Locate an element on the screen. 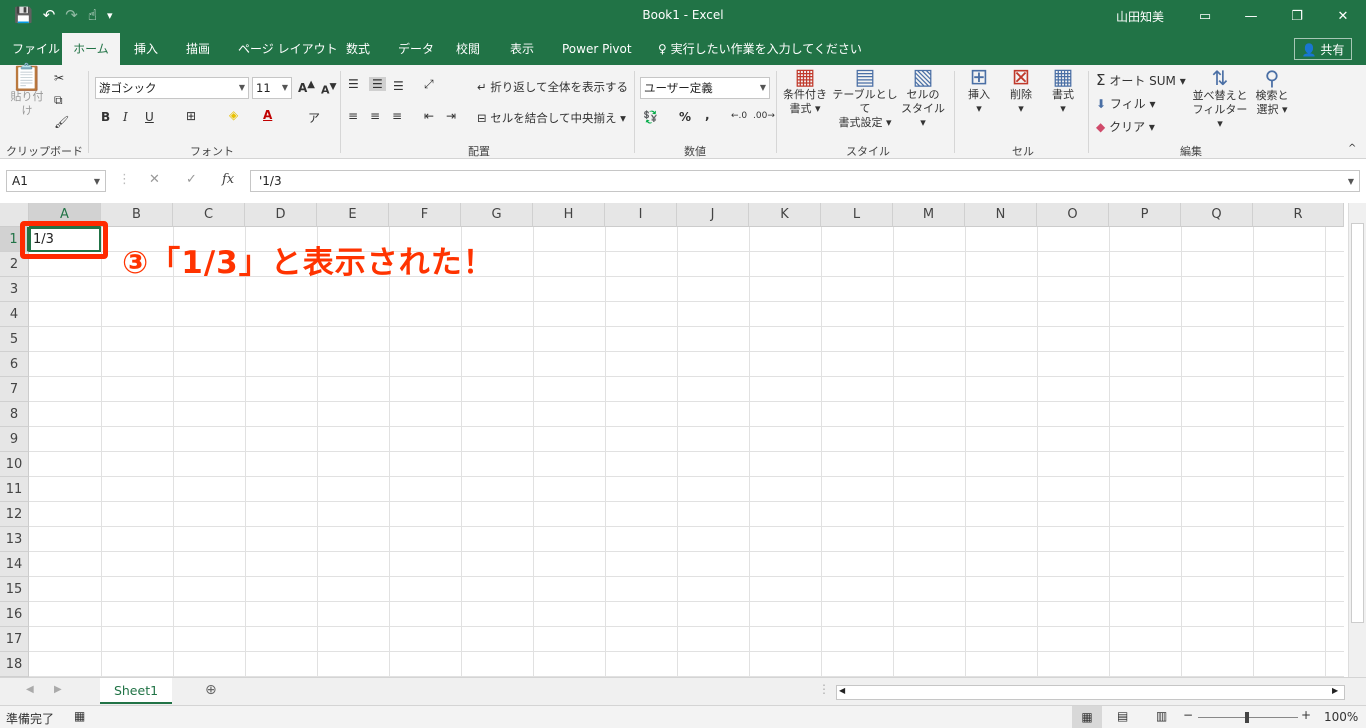 The height and width of the screenshot is (728, 1366). ribbon-display-options-icon: ▭ is located at coordinates (1205, 16).